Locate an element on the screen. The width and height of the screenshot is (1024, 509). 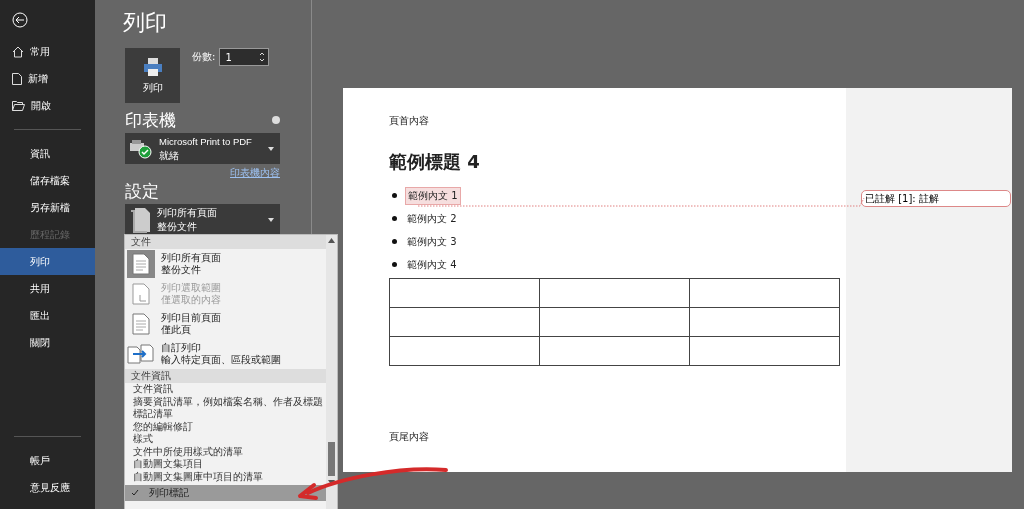
scrollbar is located at coordinates (331, 372).